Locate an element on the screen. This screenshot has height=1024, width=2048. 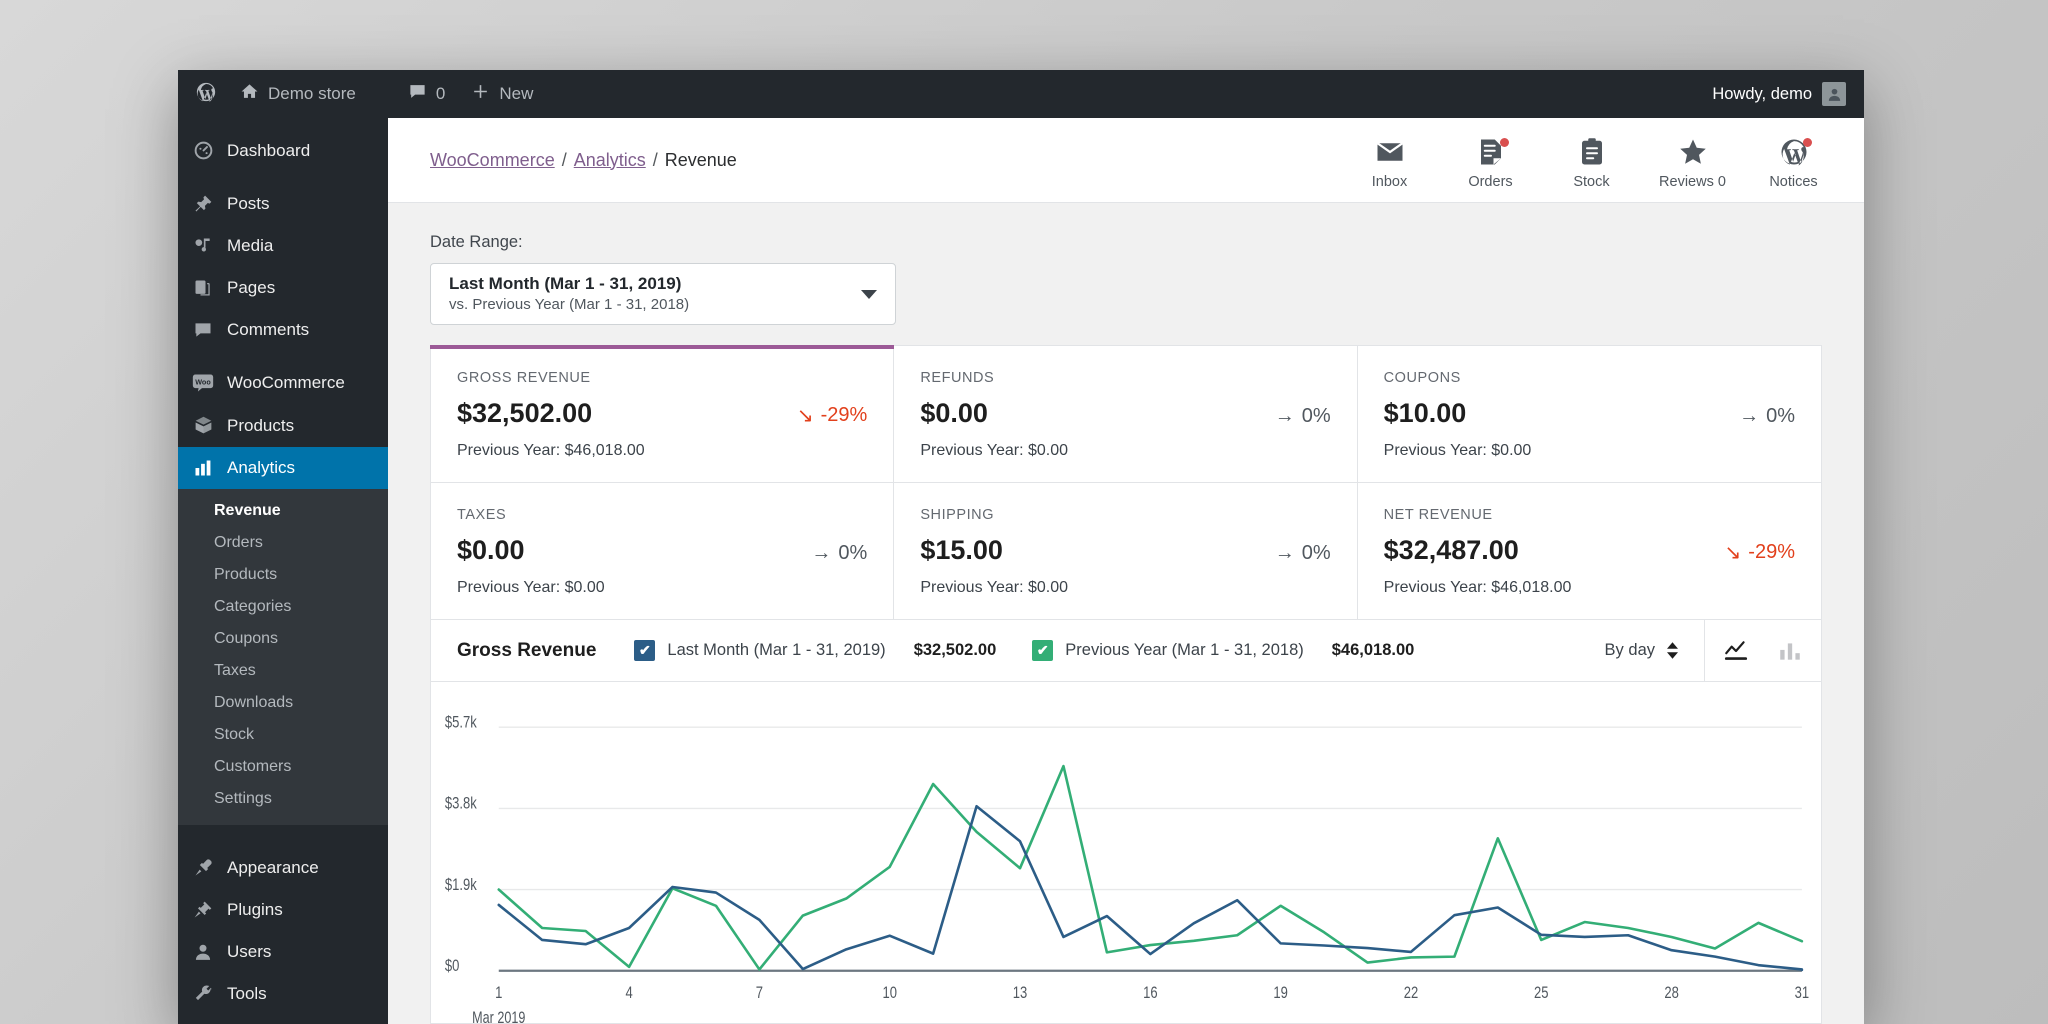
summary-card-taxes: TAXES $0.00 → 0% Previous Year: $0.00 is located at coordinates (663, 551).